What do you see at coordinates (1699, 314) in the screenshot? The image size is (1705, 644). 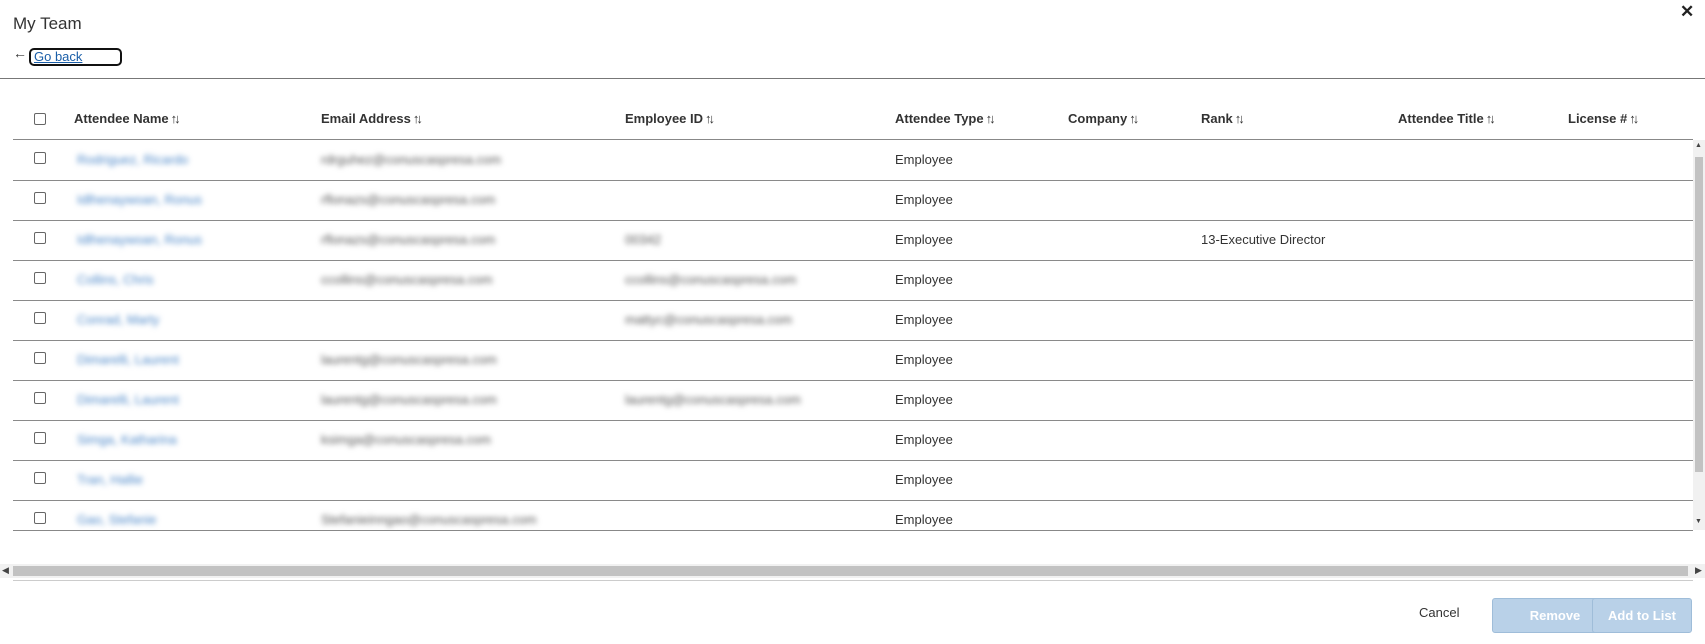 I see `vertical-scroll-thumb` at bounding box center [1699, 314].